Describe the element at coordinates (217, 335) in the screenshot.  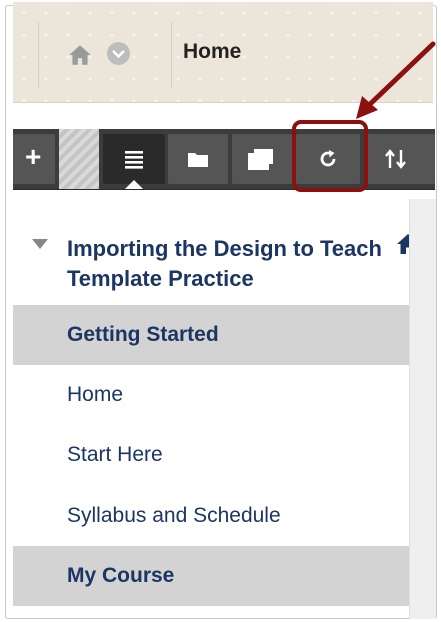
I see `menu-header-getting-started: Getting Started` at that location.